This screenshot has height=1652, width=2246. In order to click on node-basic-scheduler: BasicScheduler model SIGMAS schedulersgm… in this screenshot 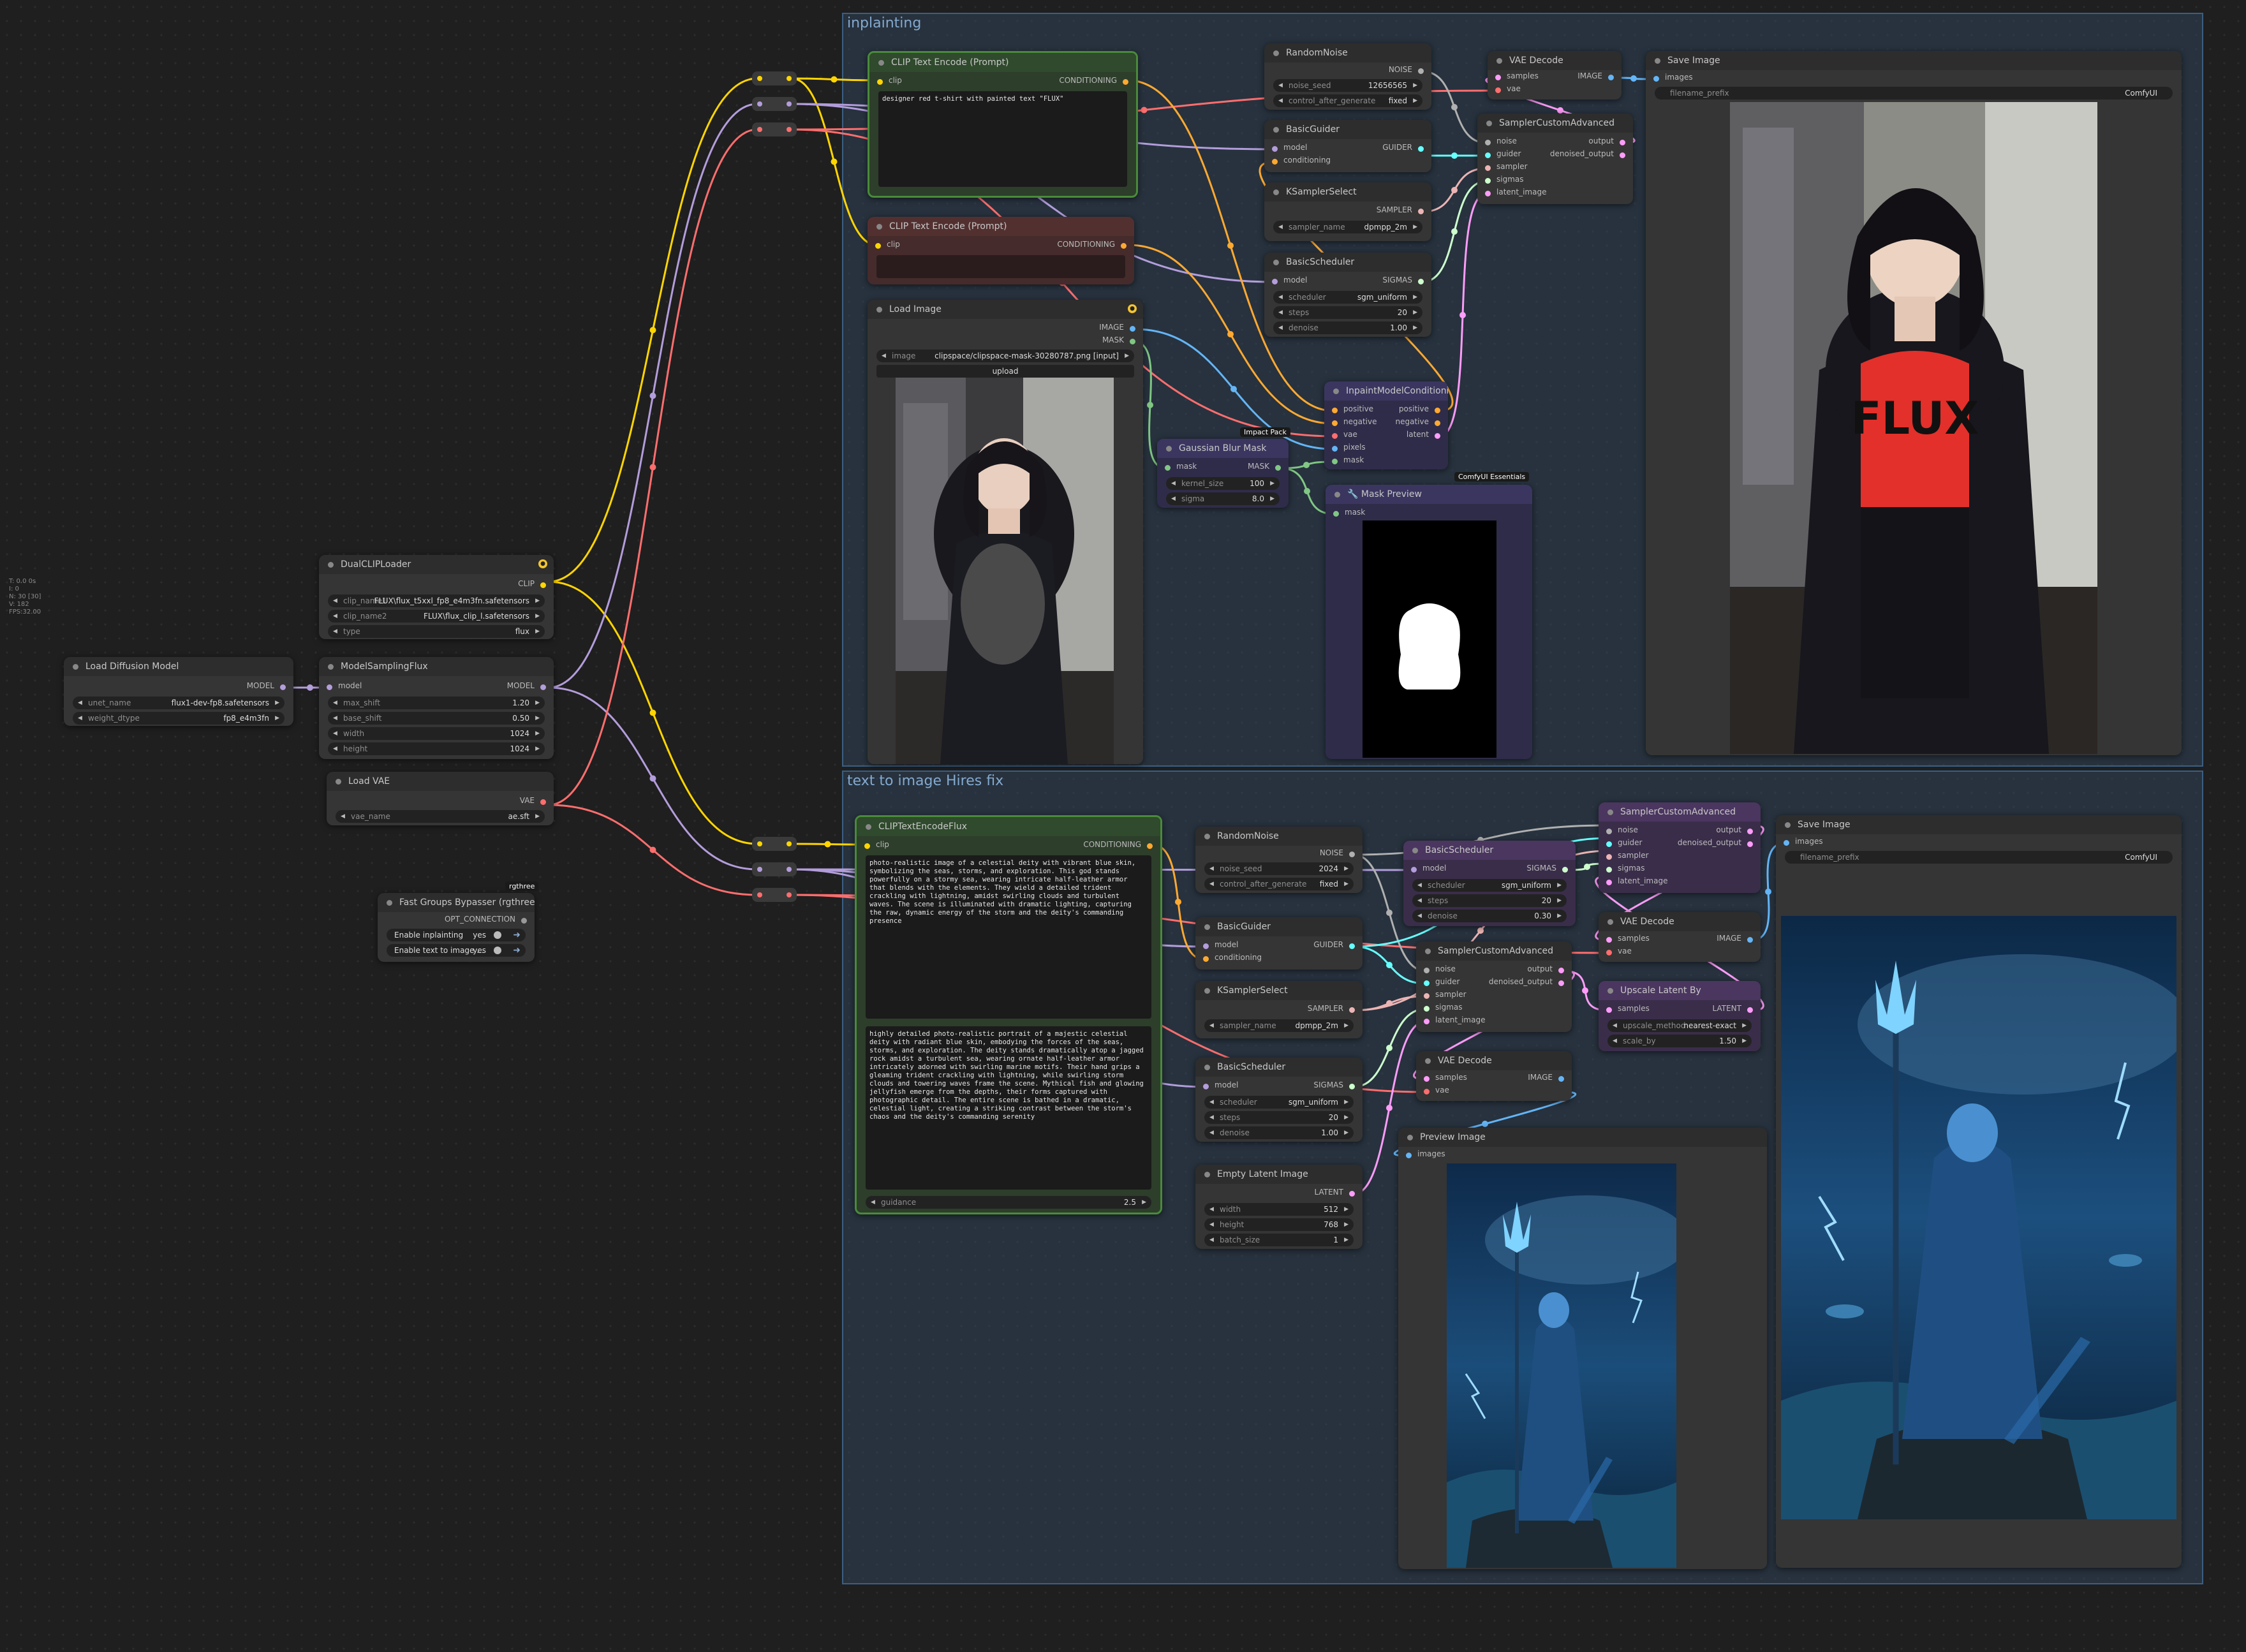, I will do `click(1279, 1100)`.